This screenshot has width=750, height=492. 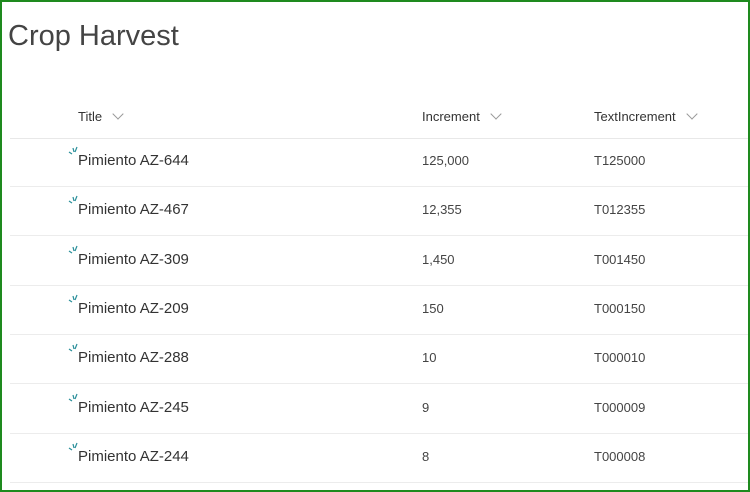 What do you see at coordinates (620, 456) in the screenshot?
I see `textincrement-value: T000008` at bounding box center [620, 456].